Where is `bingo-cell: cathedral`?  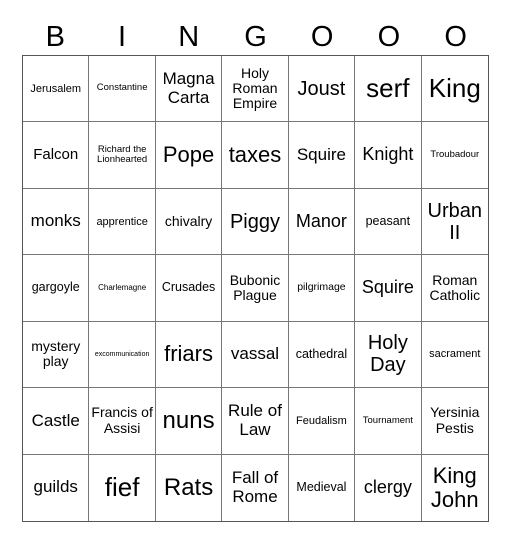 bingo-cell: cathedral is located at coordinates (322, 355).